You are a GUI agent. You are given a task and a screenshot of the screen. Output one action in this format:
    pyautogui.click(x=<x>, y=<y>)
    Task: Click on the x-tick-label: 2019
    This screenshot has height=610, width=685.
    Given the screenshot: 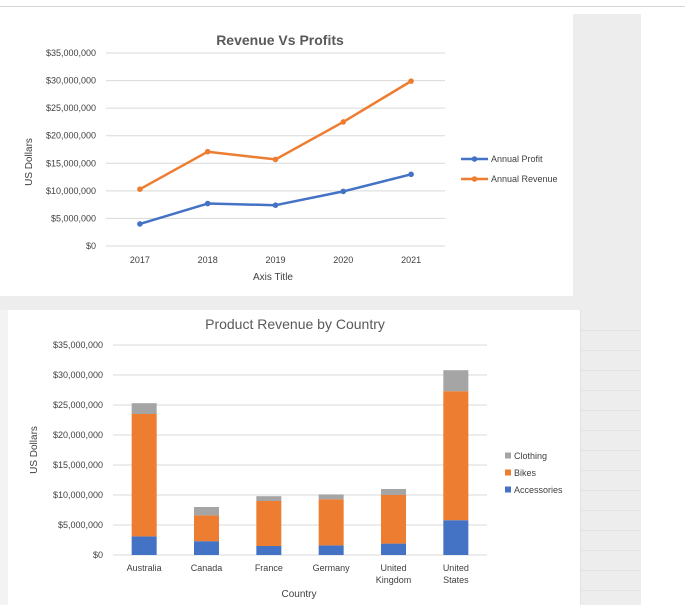 What is the action you would take?
    pyautogui.click(x=275, y=260)
    